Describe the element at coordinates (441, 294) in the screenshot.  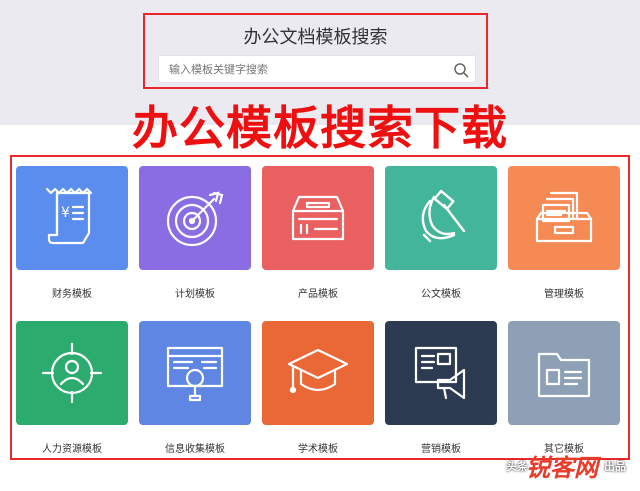
I see `category-label-official: 公文模板` at that location.